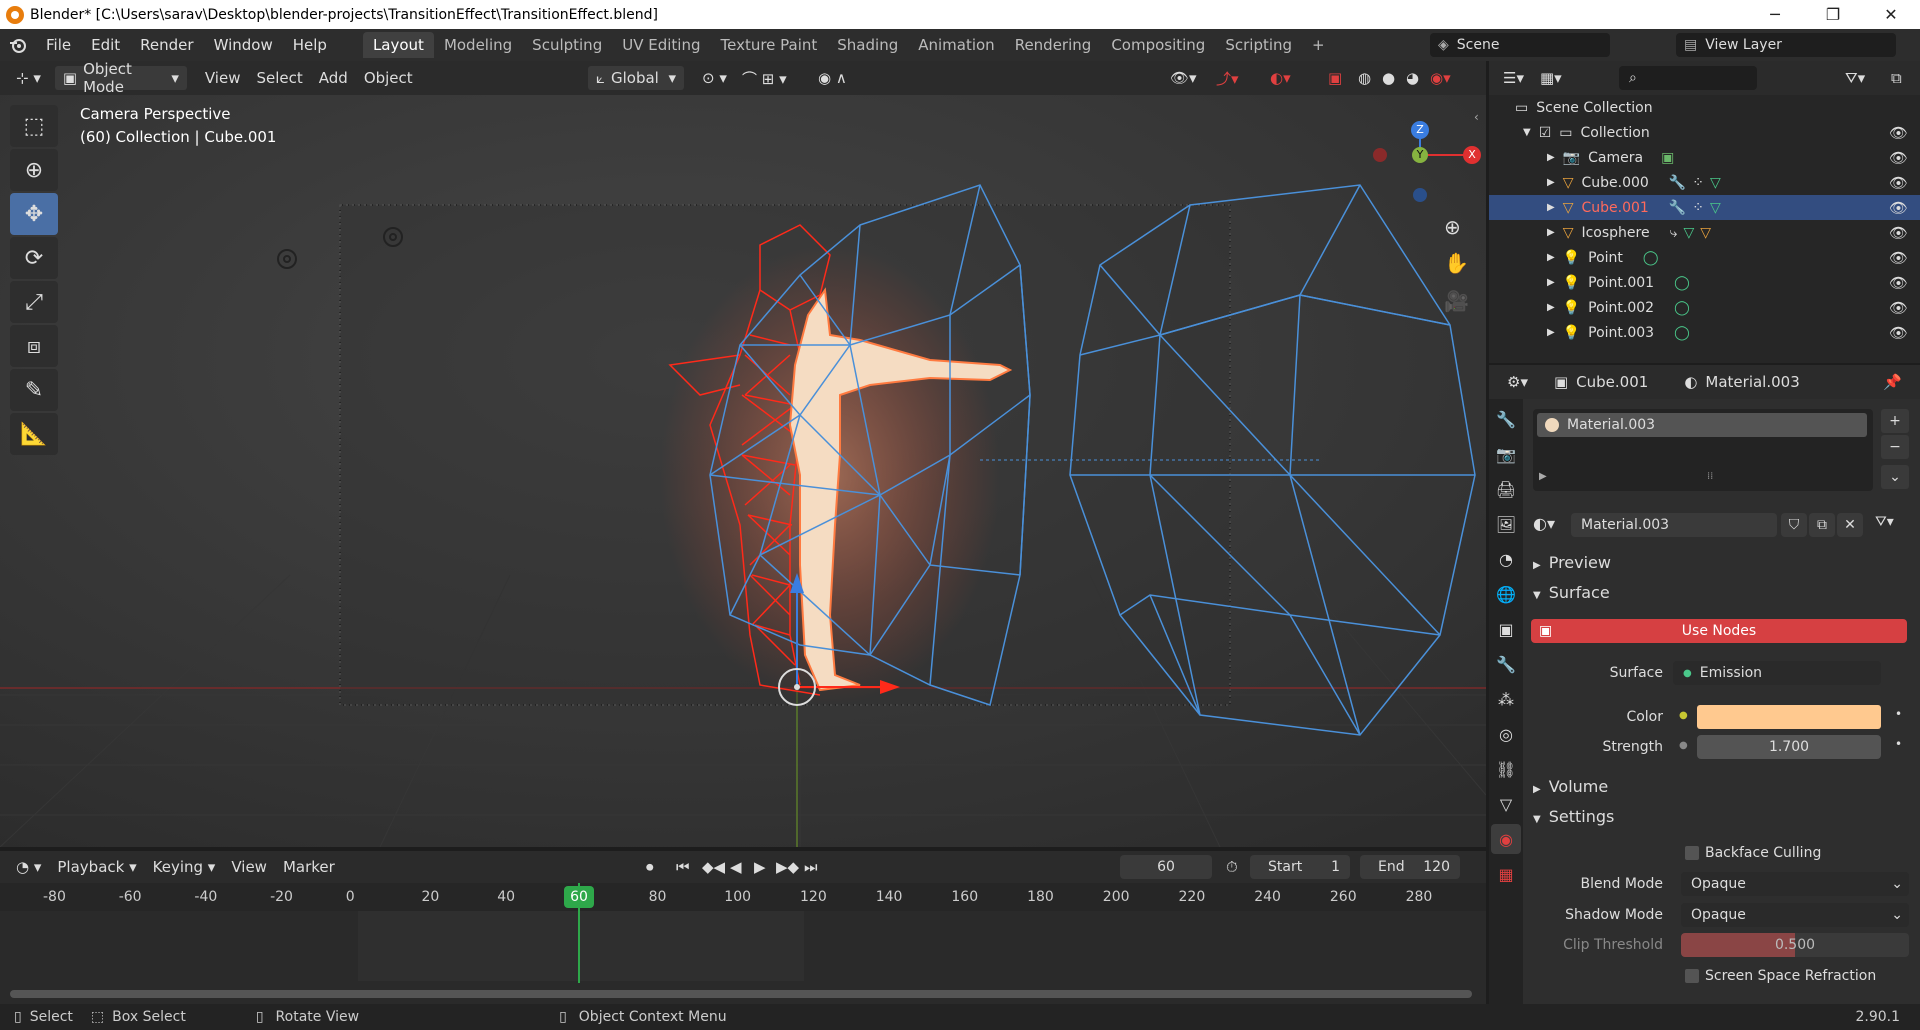 The image size is (1920, 1030). I want to click on output-tab-icon: 🖨, so click(1506, 489).